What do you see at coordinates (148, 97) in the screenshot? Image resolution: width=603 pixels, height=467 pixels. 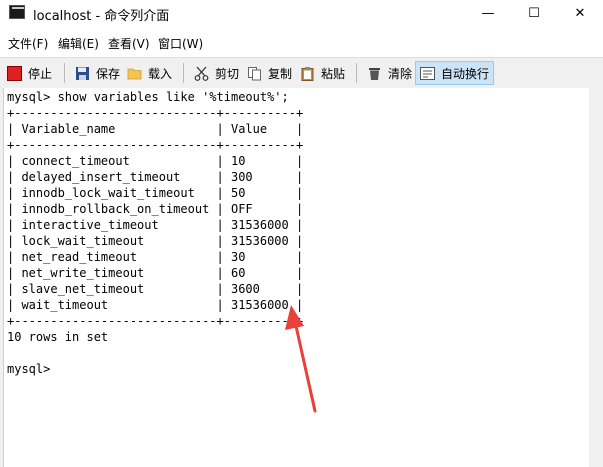 I see `console-line: mysql> show variables like '%timeout%';` at bounding box center [148, 97].